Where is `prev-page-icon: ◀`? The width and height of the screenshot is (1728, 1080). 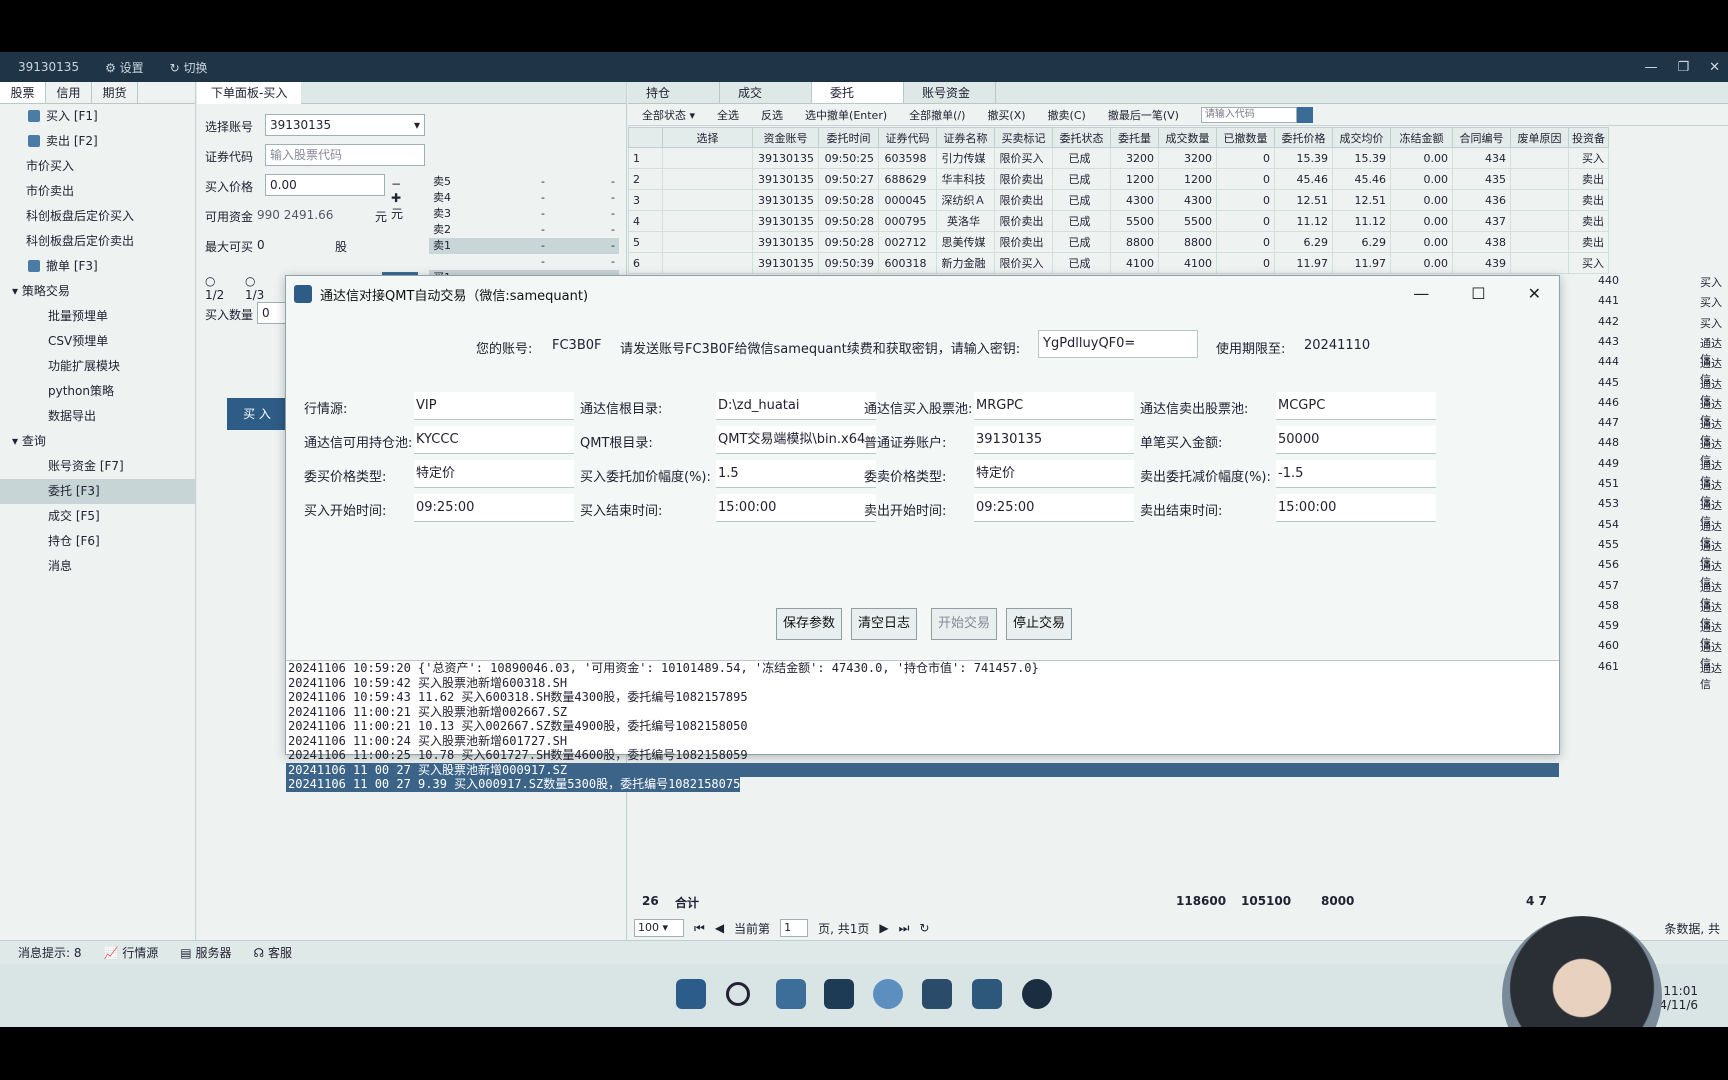
prev-page-icon: ◀ is located at coordinates (719, 928).